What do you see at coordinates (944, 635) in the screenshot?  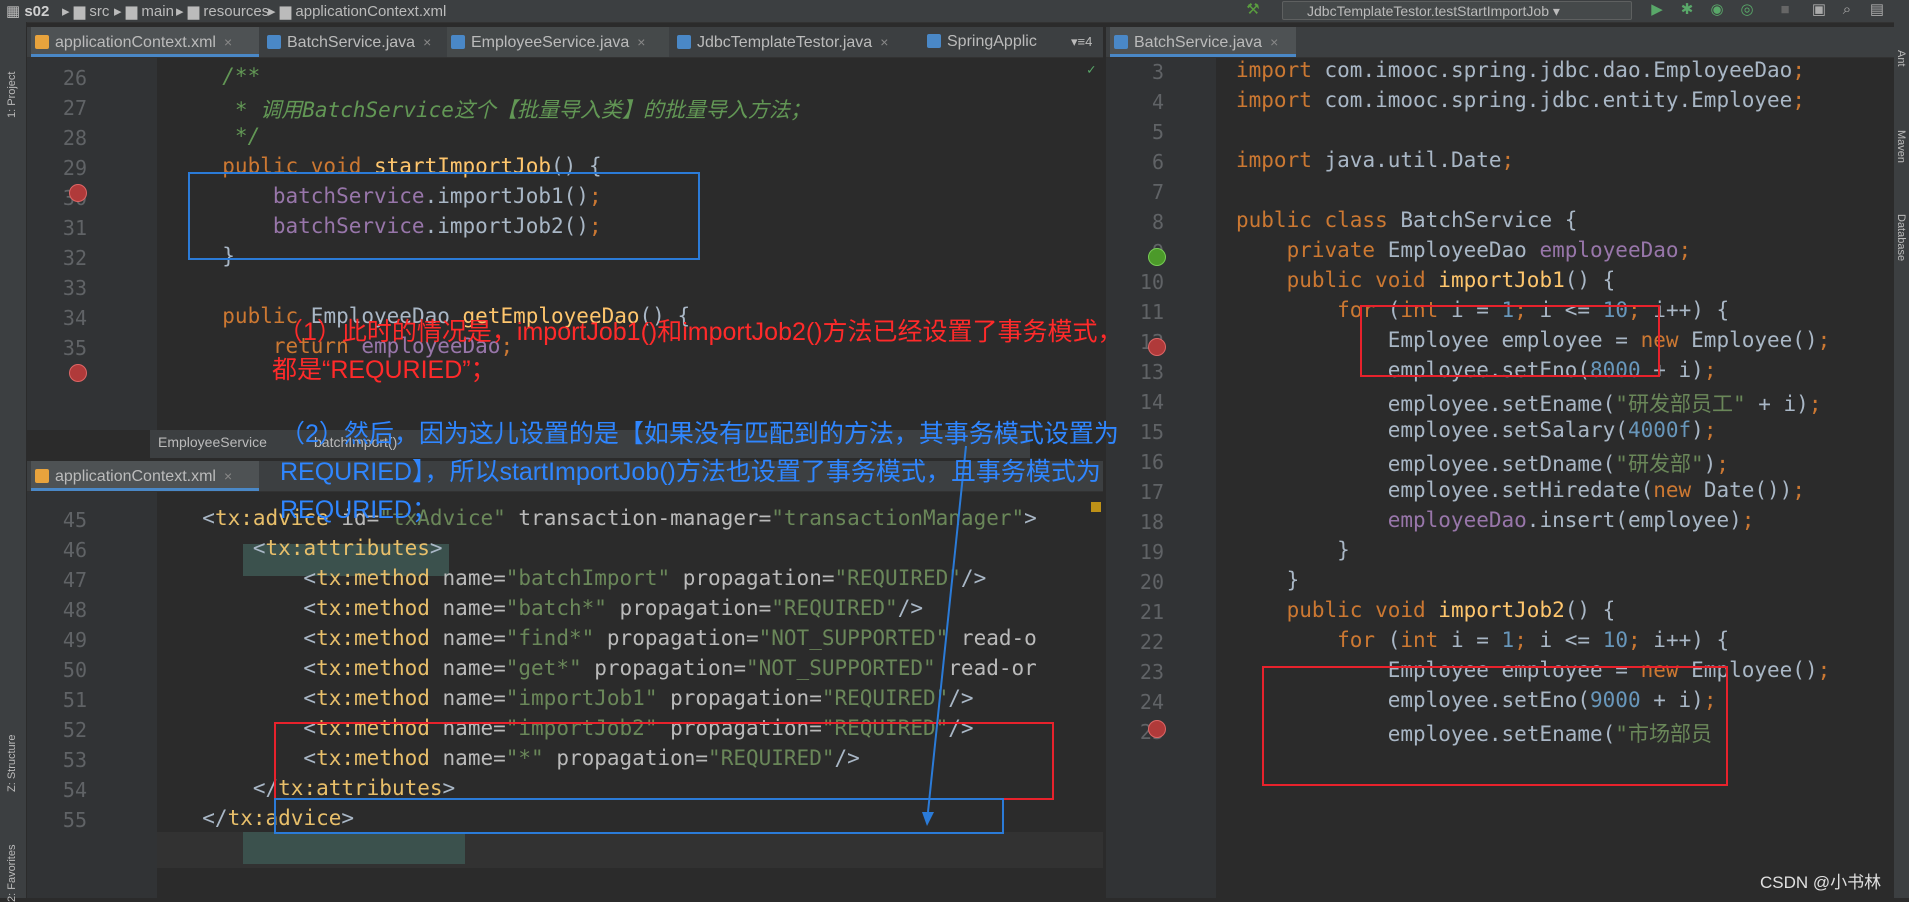 I see `annotation-arrow` at bounding box center [944, 635].